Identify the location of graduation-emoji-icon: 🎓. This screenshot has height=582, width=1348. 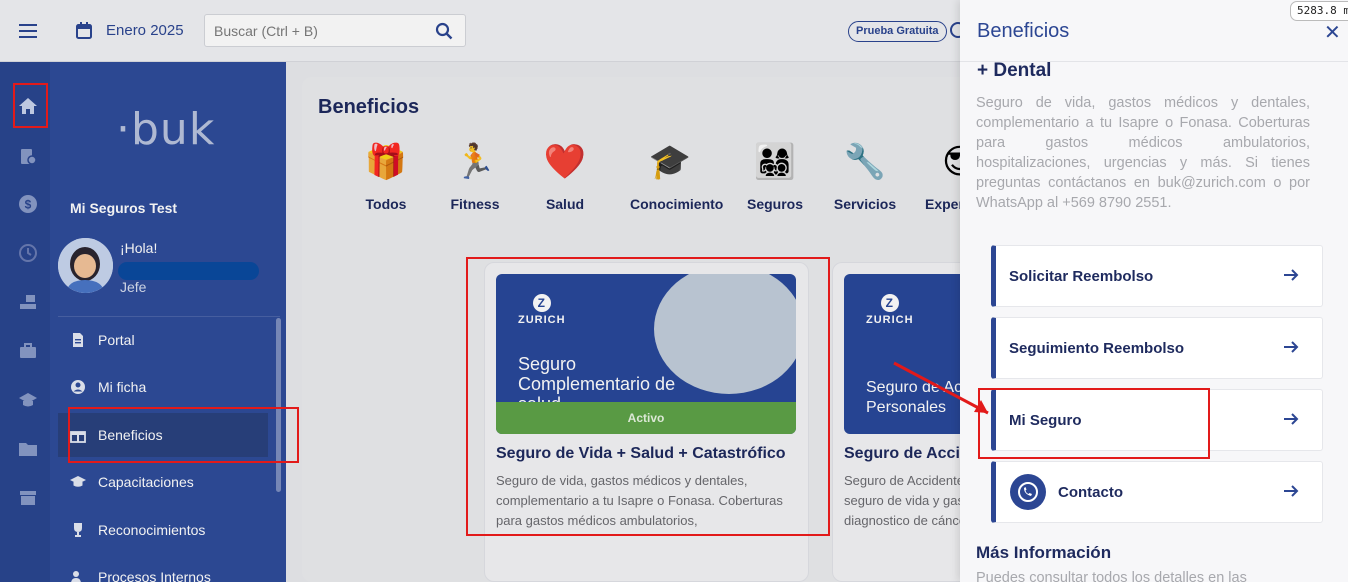
(670, 162).